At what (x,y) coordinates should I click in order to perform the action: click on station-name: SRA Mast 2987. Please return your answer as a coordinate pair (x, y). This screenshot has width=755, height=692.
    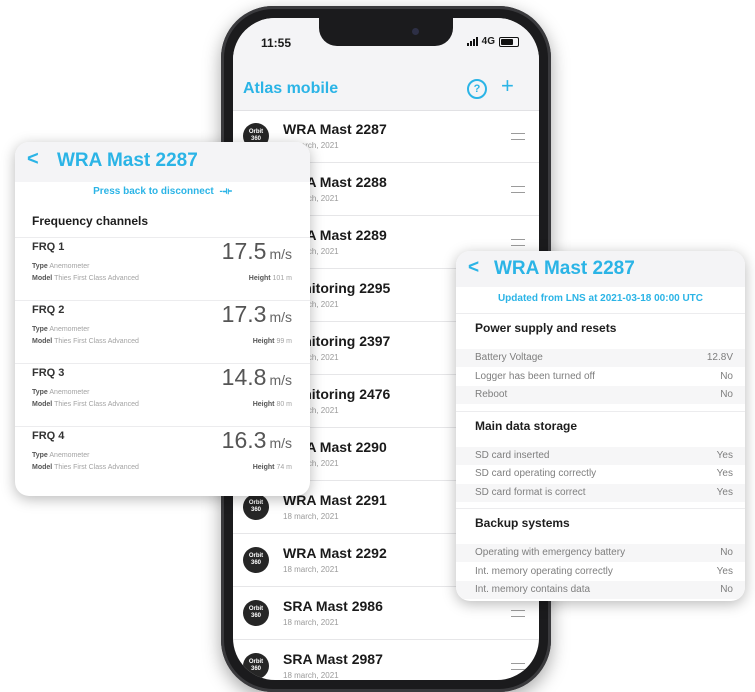
    Looking at the image, I should click on (333, 659).